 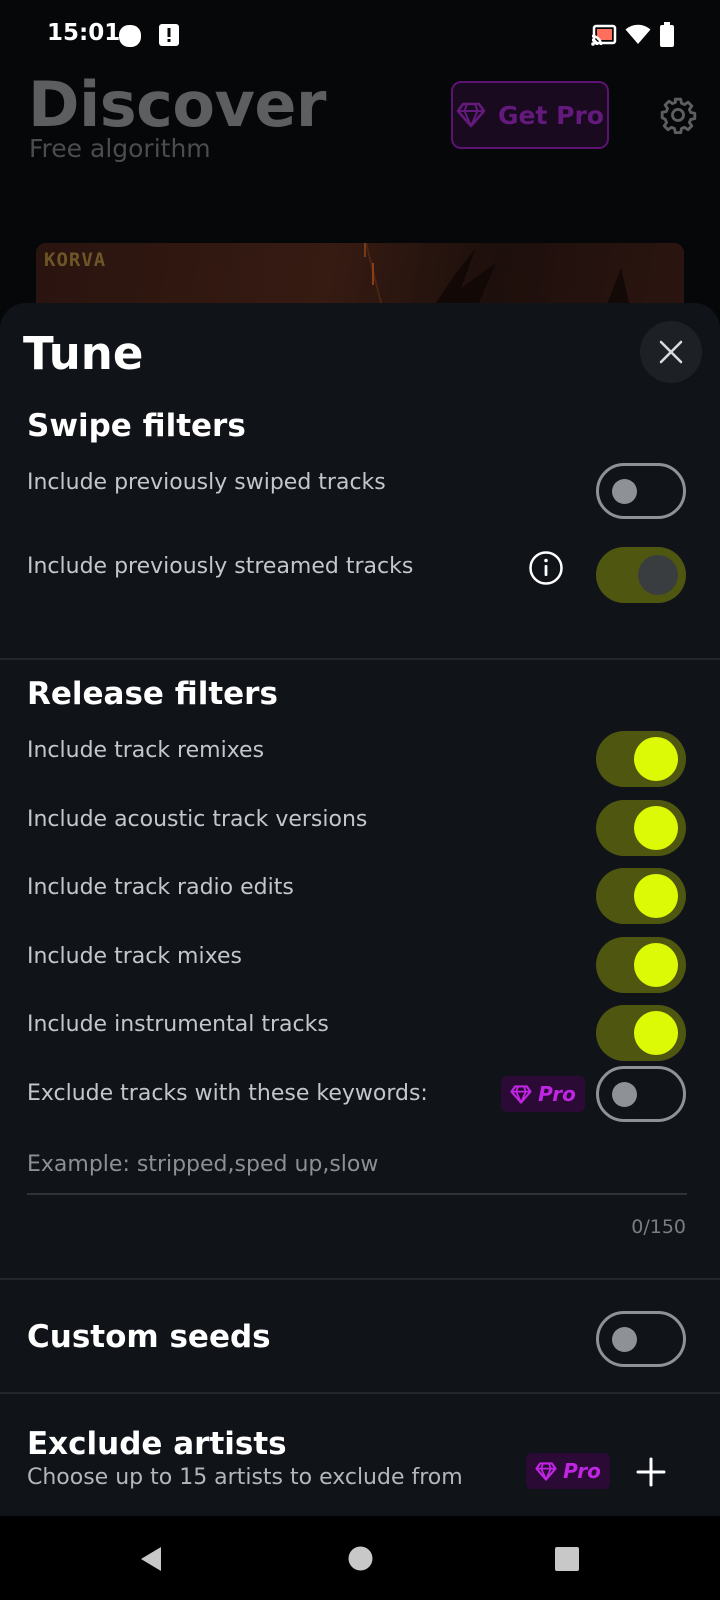 What do you see at coordinates (567, 1559) in the screenshot?
I see `recents-icon` at bounding box center [567, 1559].